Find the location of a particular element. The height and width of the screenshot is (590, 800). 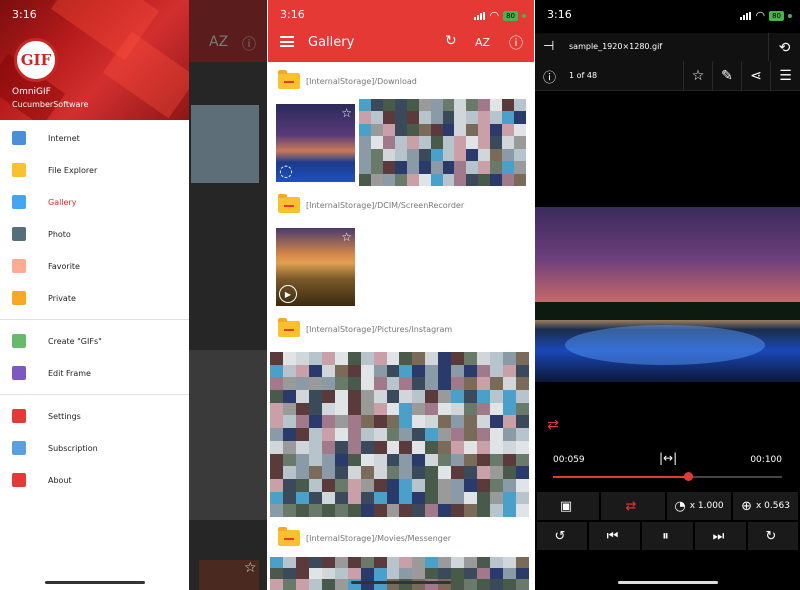

folder-header: [InternalStorage]/DCIM/ScreenRecorder is located at coordinates (371, 205).